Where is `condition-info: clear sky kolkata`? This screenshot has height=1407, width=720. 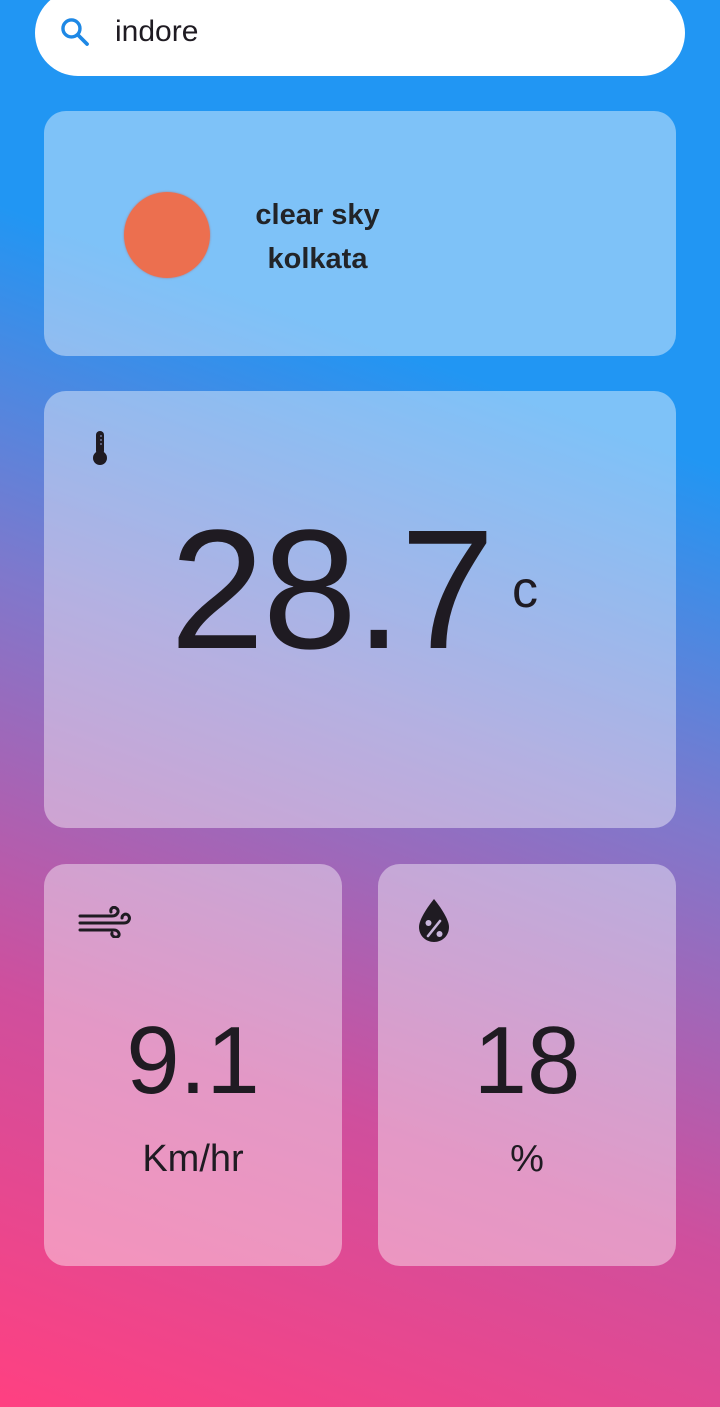 condition-info: clear sky kolkata is located at coordinates (317, 237).